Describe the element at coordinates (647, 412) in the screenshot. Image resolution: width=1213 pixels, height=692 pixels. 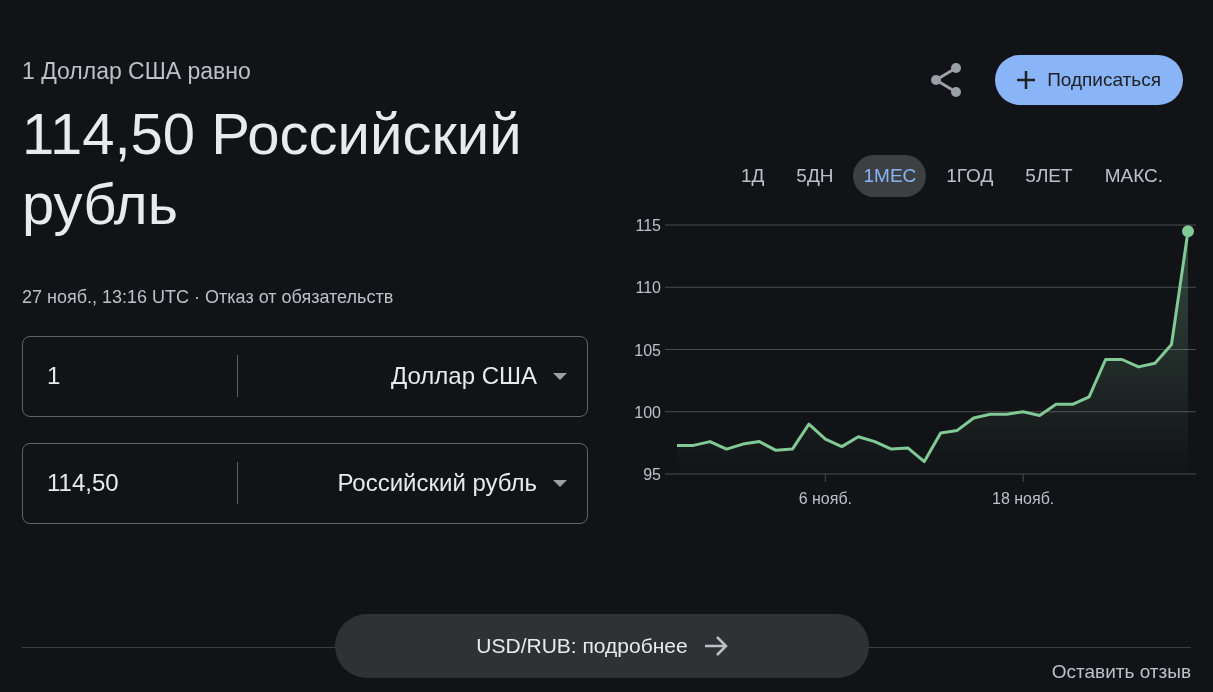
I see `y-axis-label: 100` at that location.